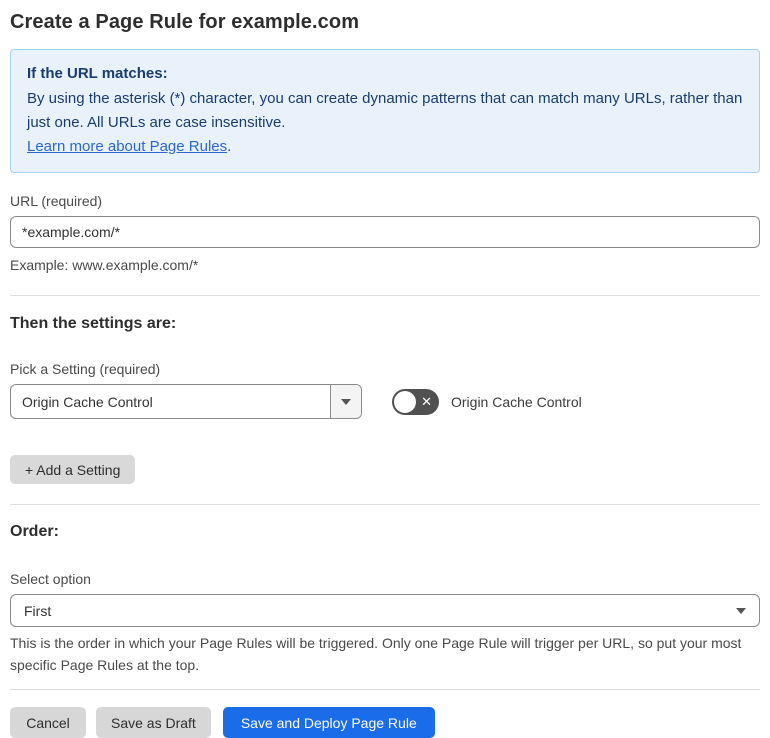 Image resolution: width=770 pixels, height=738 pixels. Describe the element at coordinates (328, 722) in the screenshot. I see `save-and-deploy-button: Save and Deploy Page Rule` at that location.